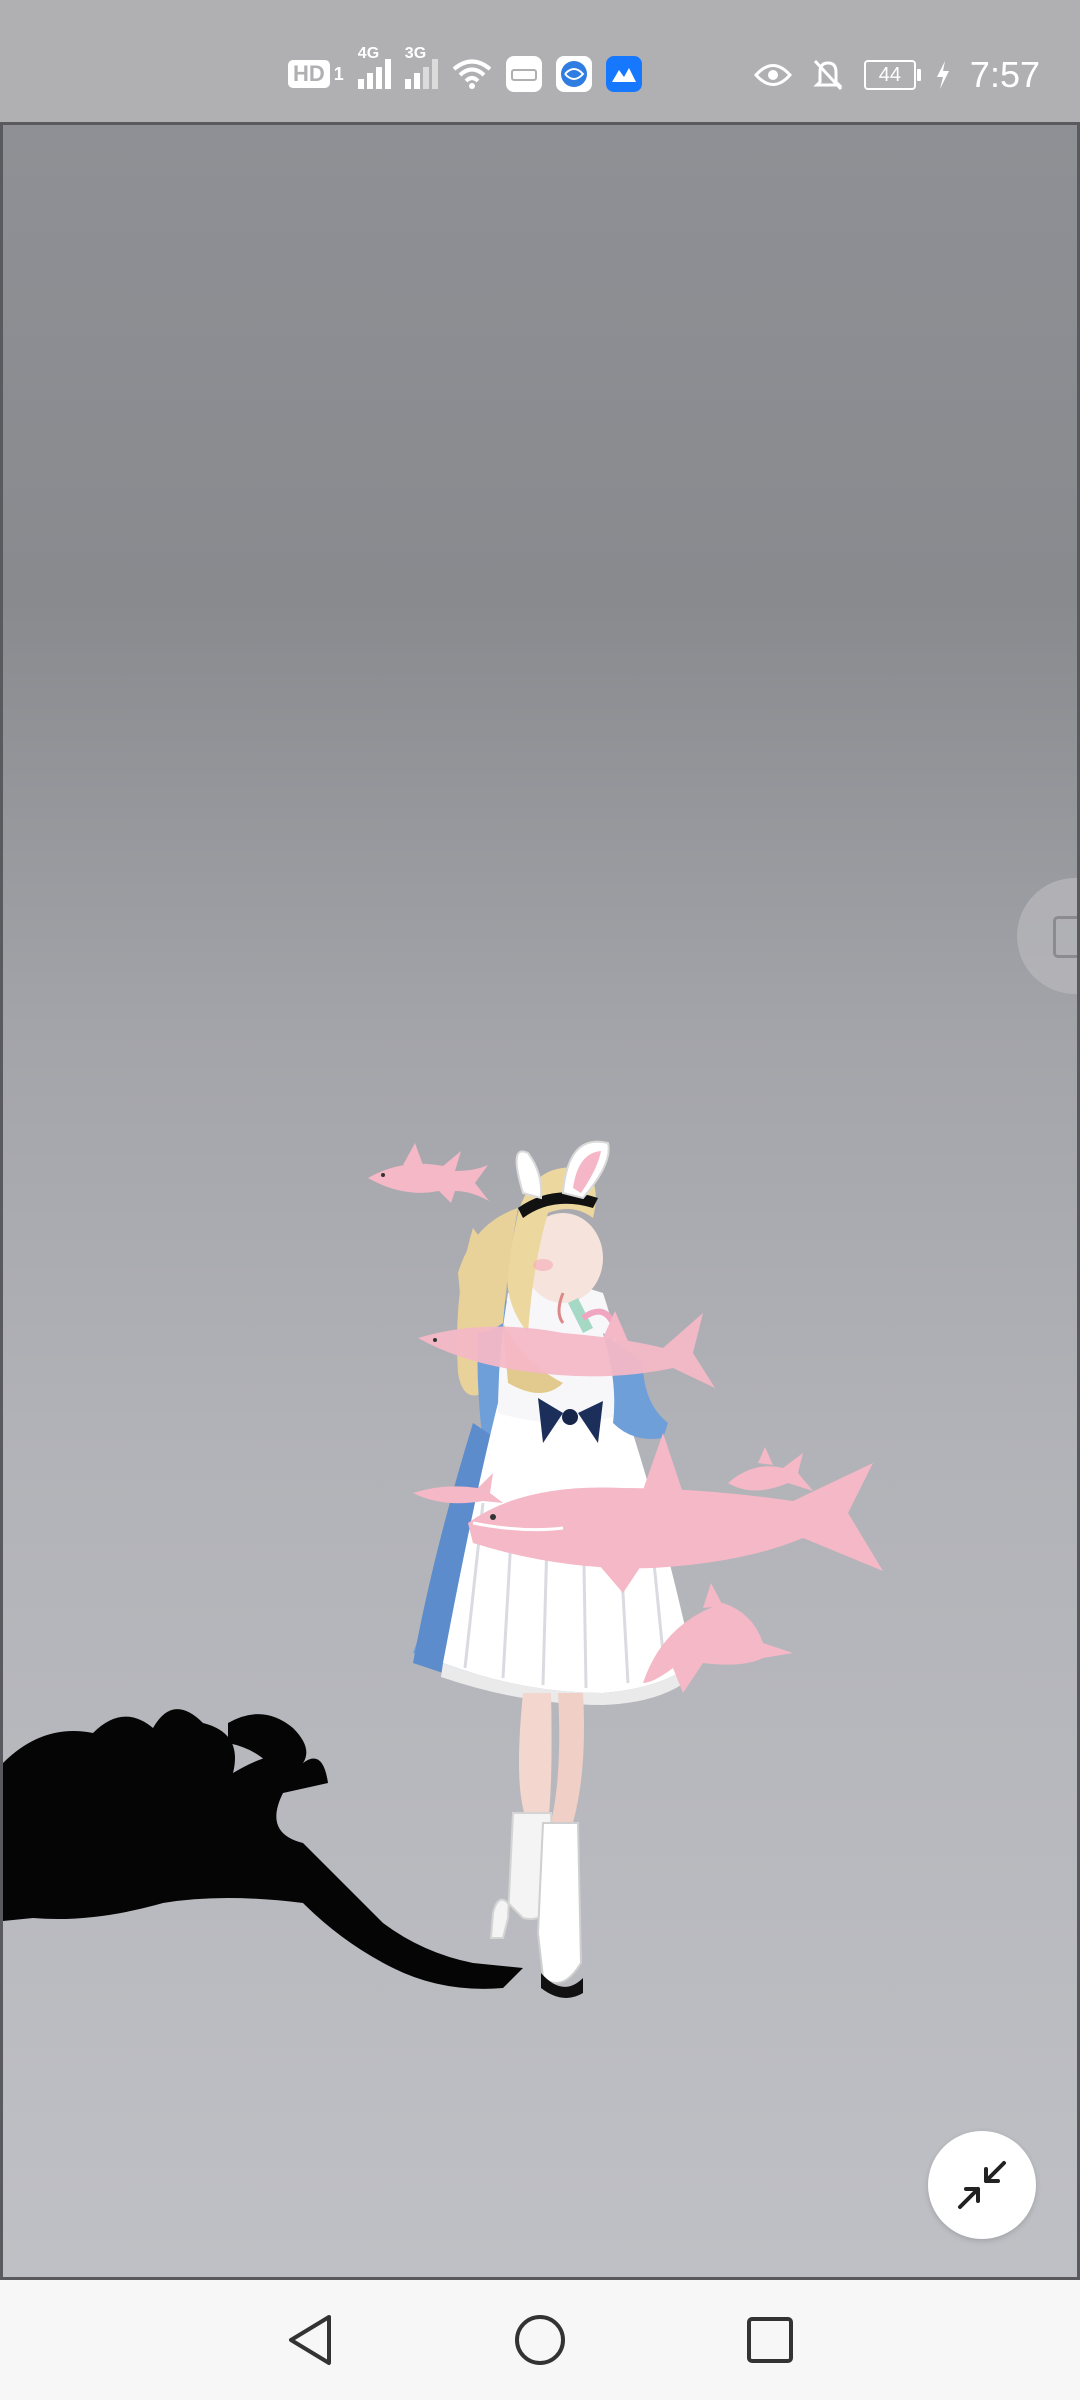 This screenshot has height=2400, width=1080. I want to click on huawei-app-icon, so click(523, 74).